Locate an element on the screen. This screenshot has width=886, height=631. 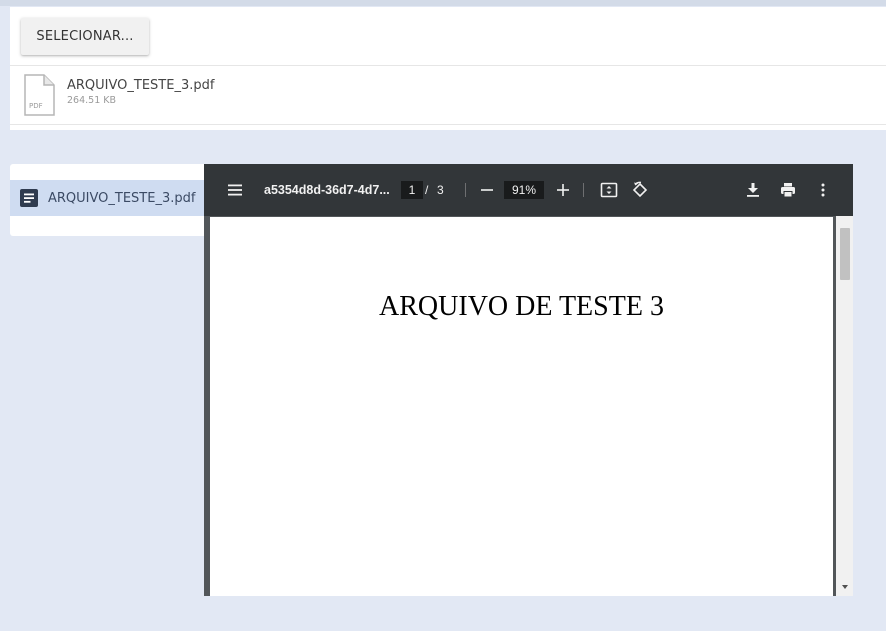
divider is located at coordinates (448, 124).